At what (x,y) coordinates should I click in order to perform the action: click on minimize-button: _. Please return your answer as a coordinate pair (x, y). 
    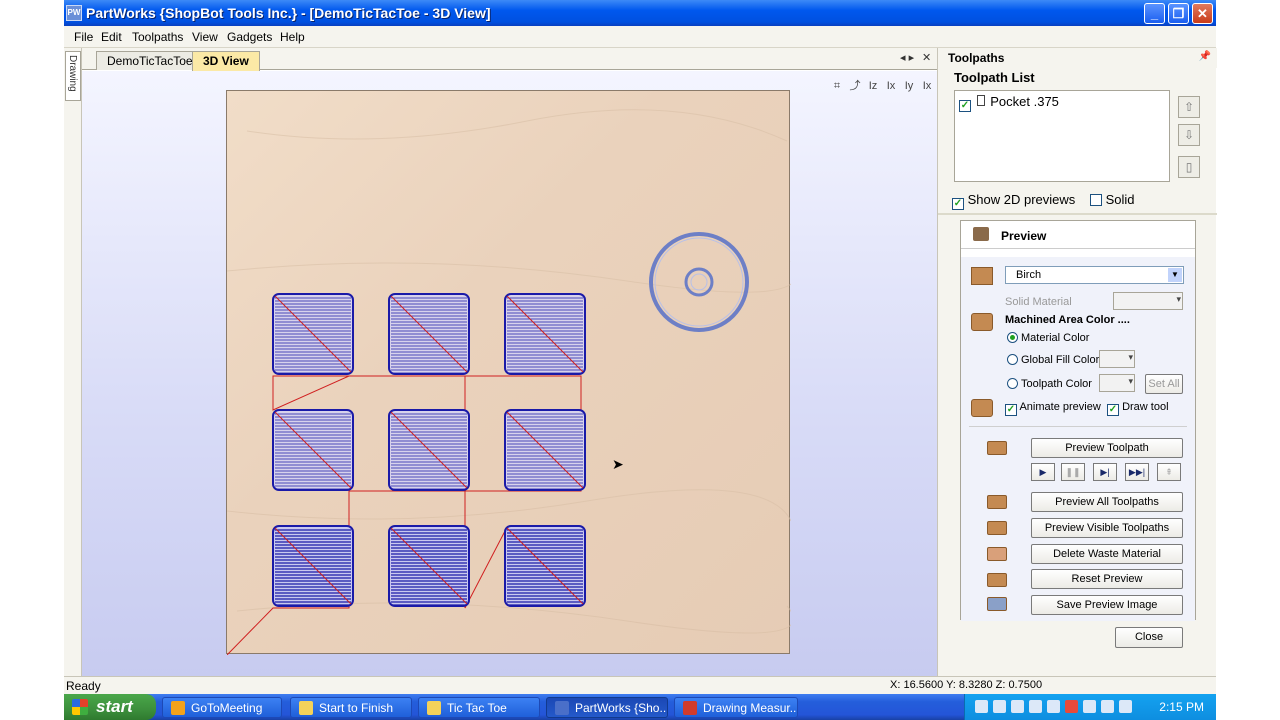
    Looking at the image, I should click on (1154, 13).